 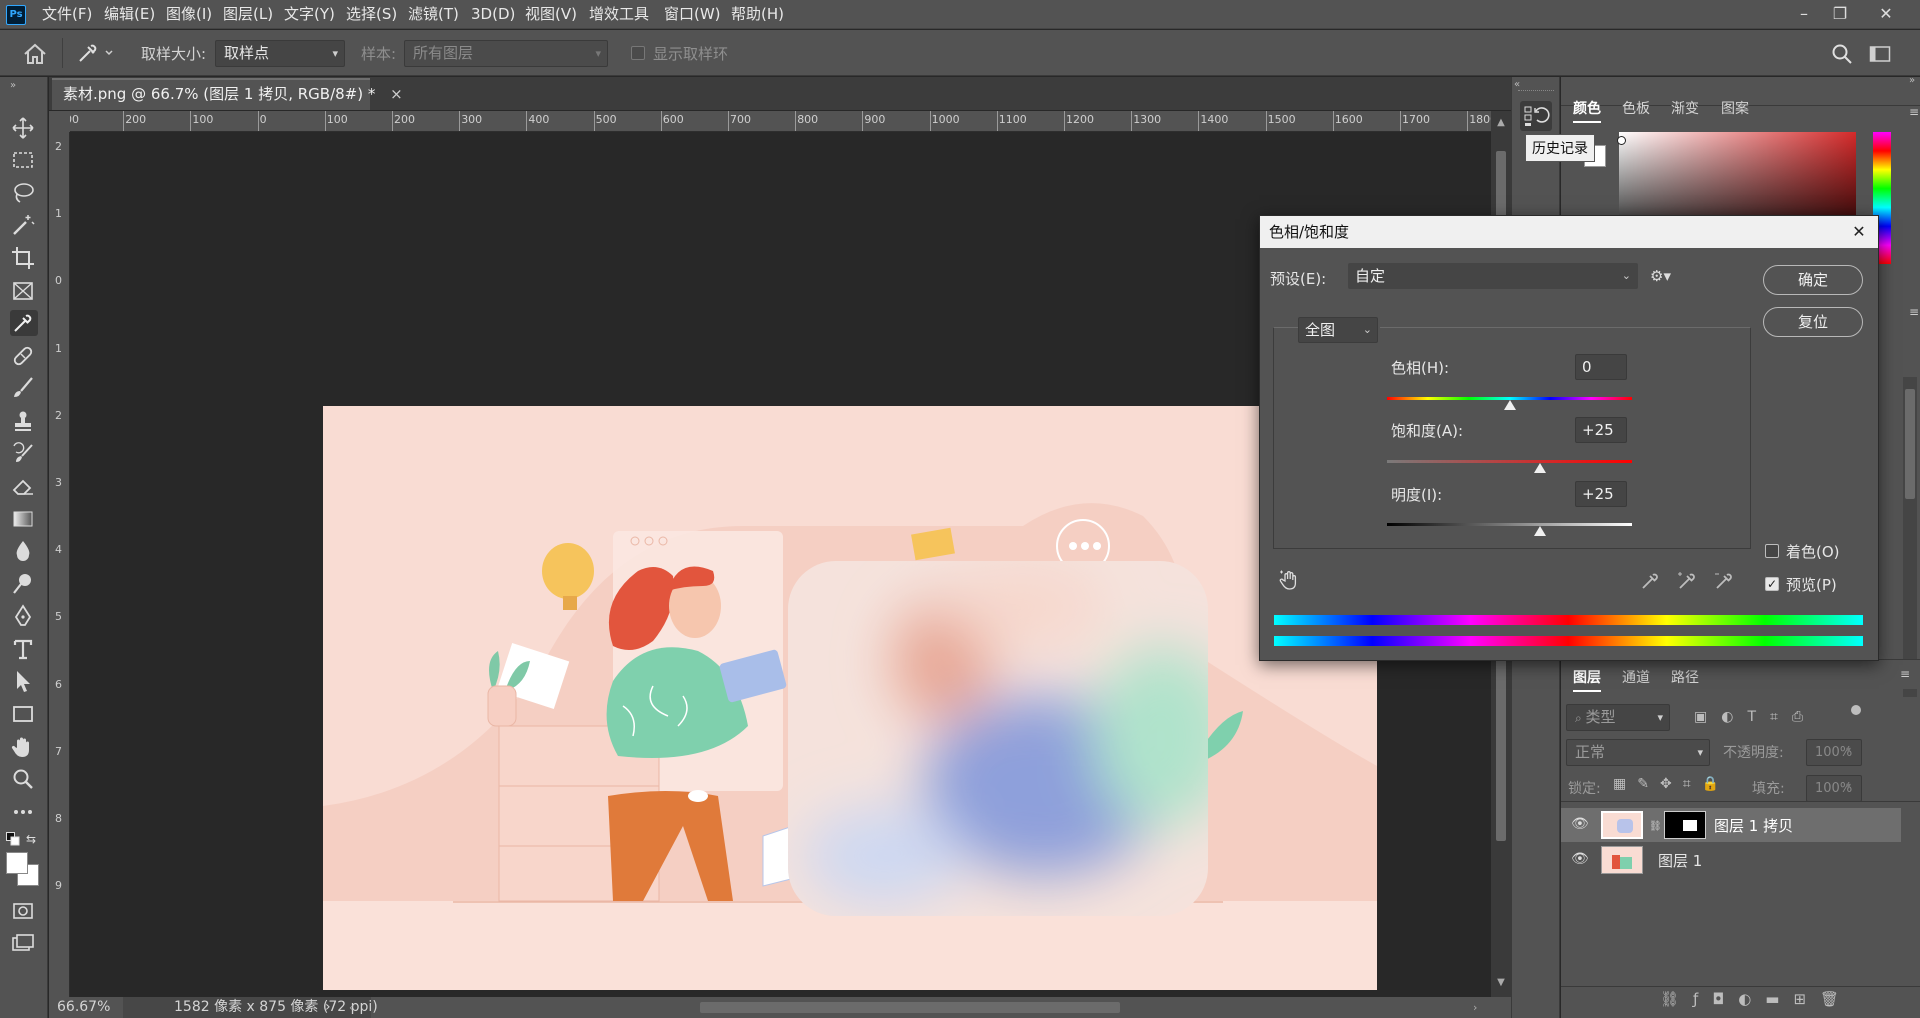 I want to click on quick-mask-icon, so click(x=24, y=911).